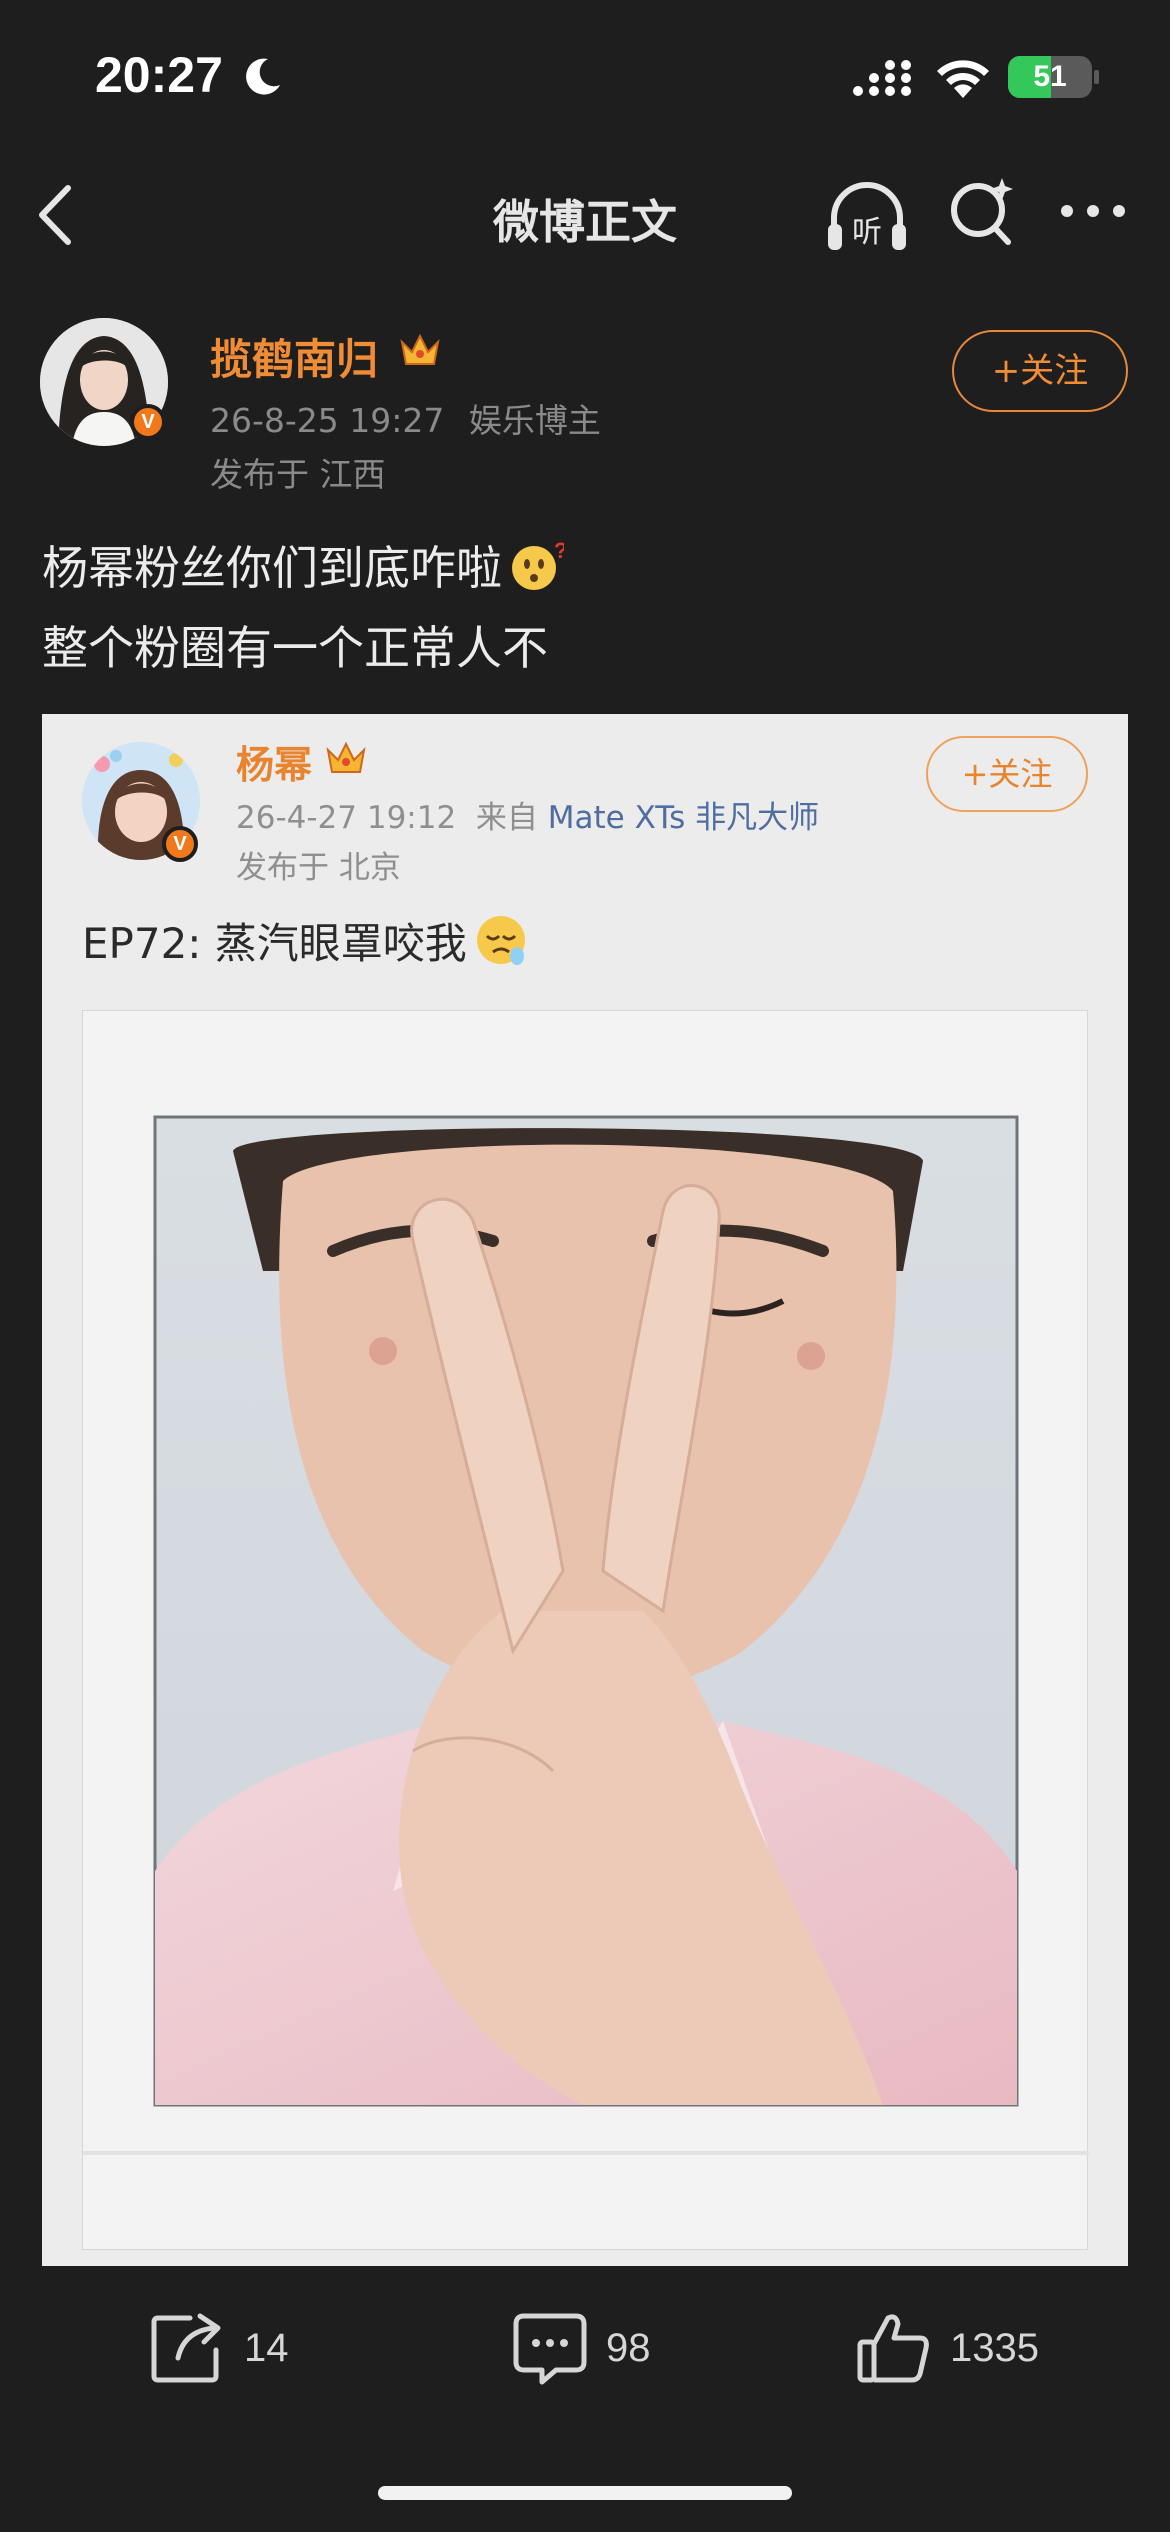 The height and width of the screenshot is (2532, 1170). Describe the element at coordinates (295, 648) in the screenshot. I see `post-text-line-2: 整个粉圈有一个正常人不` at that location.